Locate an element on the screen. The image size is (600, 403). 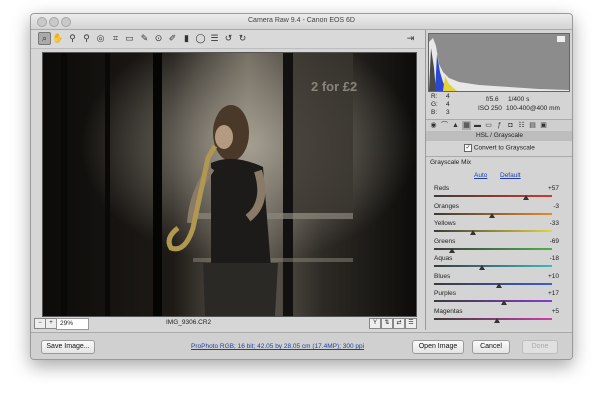
slider-value: -18 is located at coordinates (554, 258).